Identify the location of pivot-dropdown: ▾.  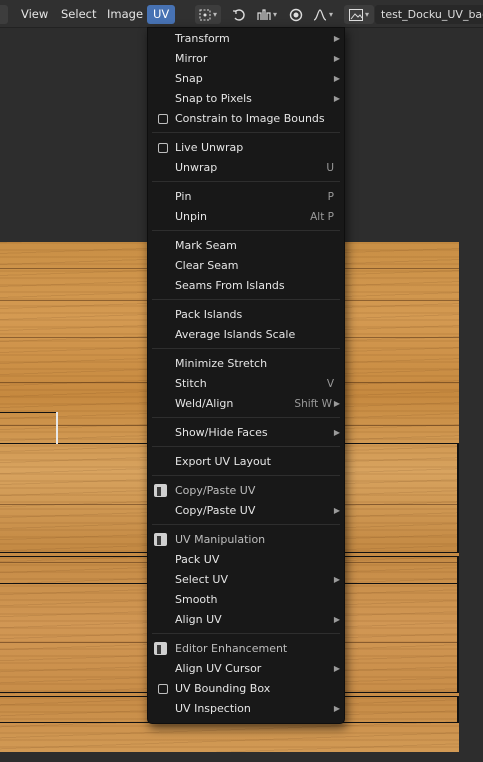
(208, 14).